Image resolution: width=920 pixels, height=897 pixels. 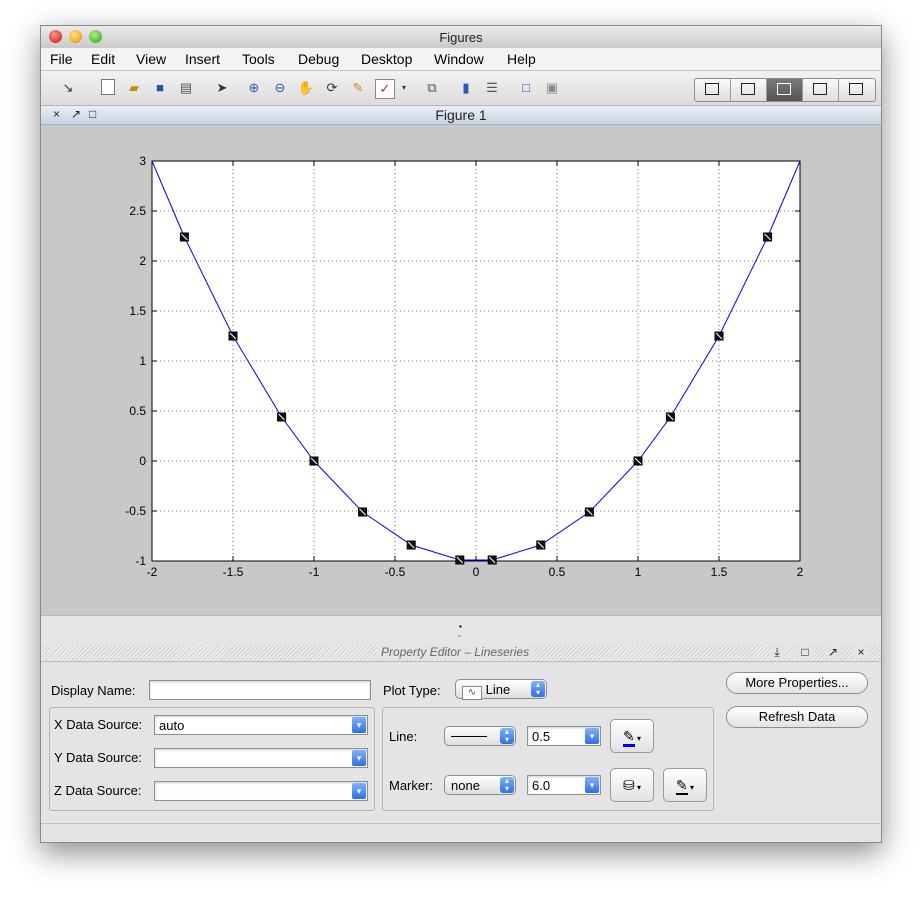 I want to click on open-folder-icon: ▰, so click(x=134, y=88).